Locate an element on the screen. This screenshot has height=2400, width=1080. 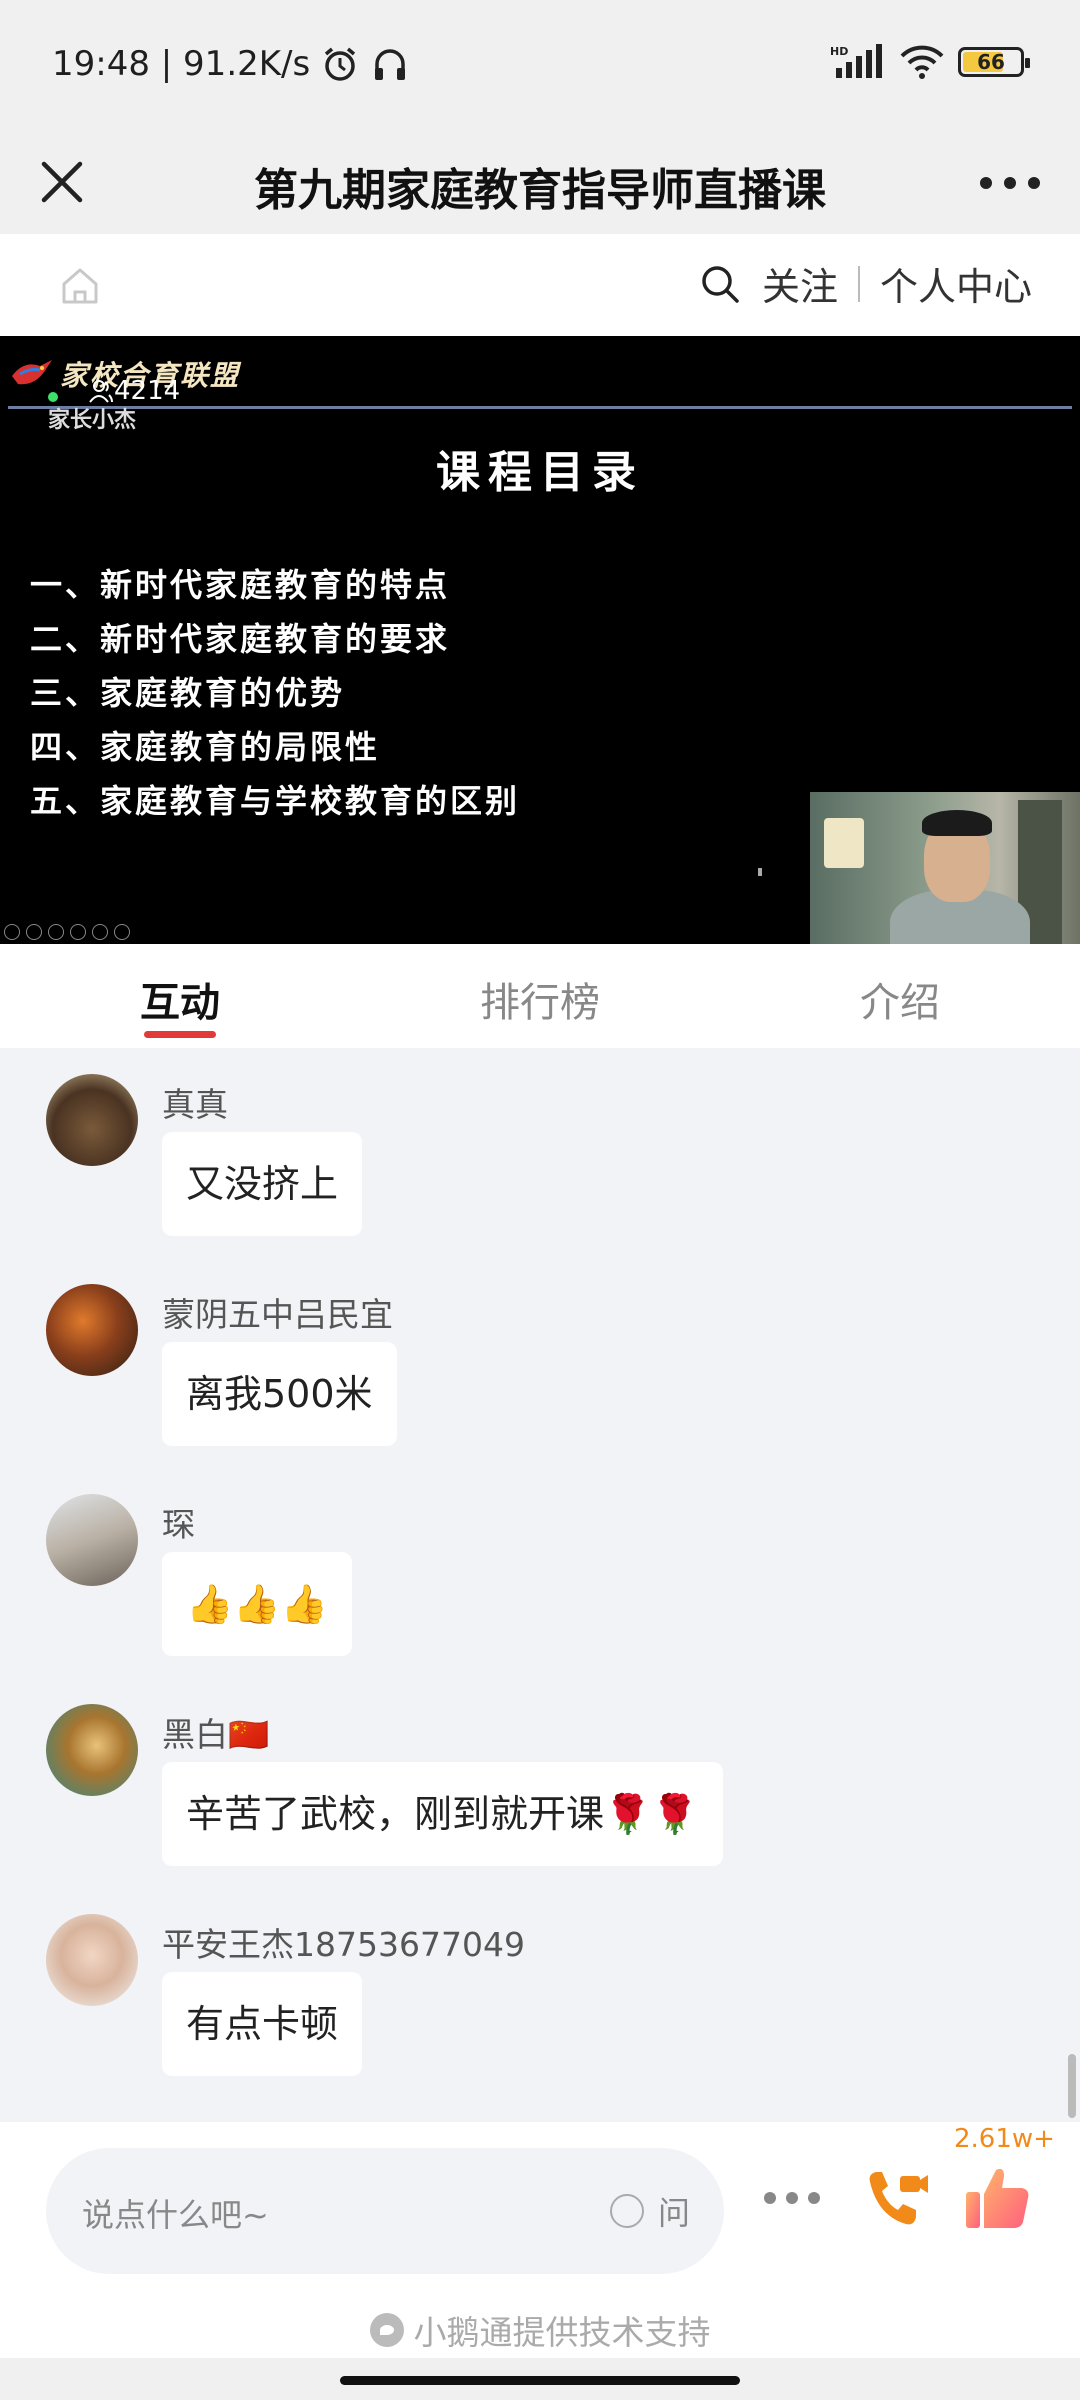
comment-placeholder: 说点什么吧~ is located at coordinates (175, 2215).